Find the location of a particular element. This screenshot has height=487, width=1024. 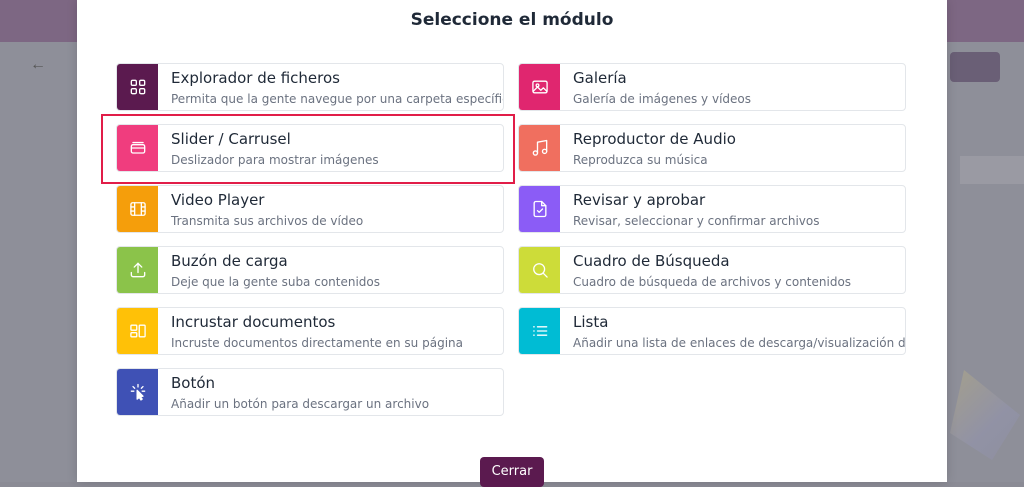

module-title: Explorador de ficheros is located at coordinates (255, 78).